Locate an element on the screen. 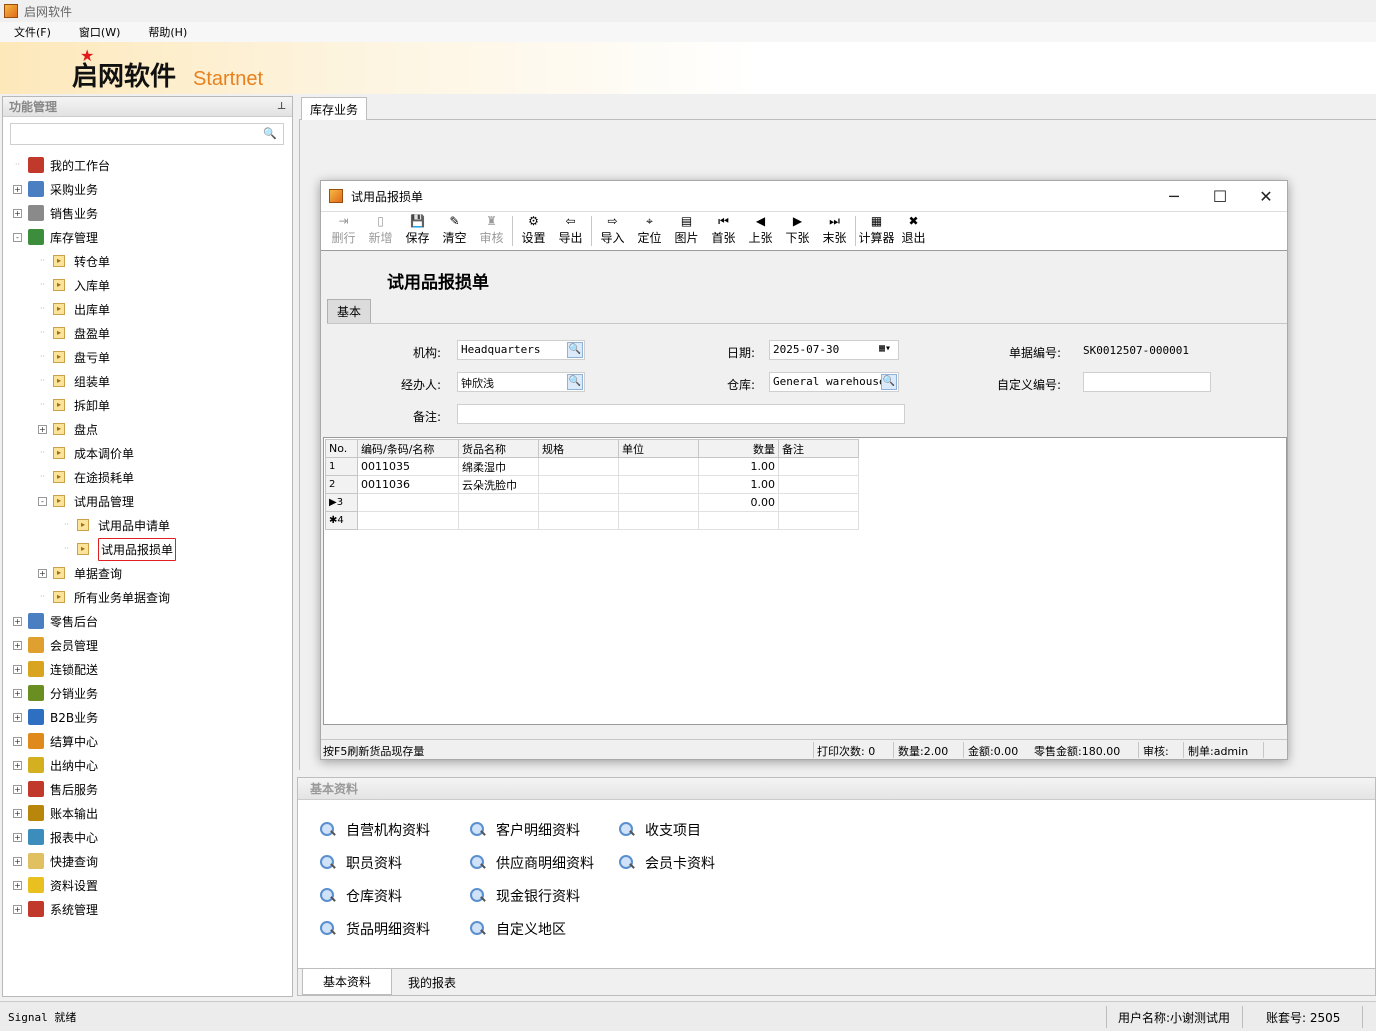 Image resolution: width=1376 pixels, height=1031 pixels. tree-item: + 零售后台 is located at coordinates (55, 621).